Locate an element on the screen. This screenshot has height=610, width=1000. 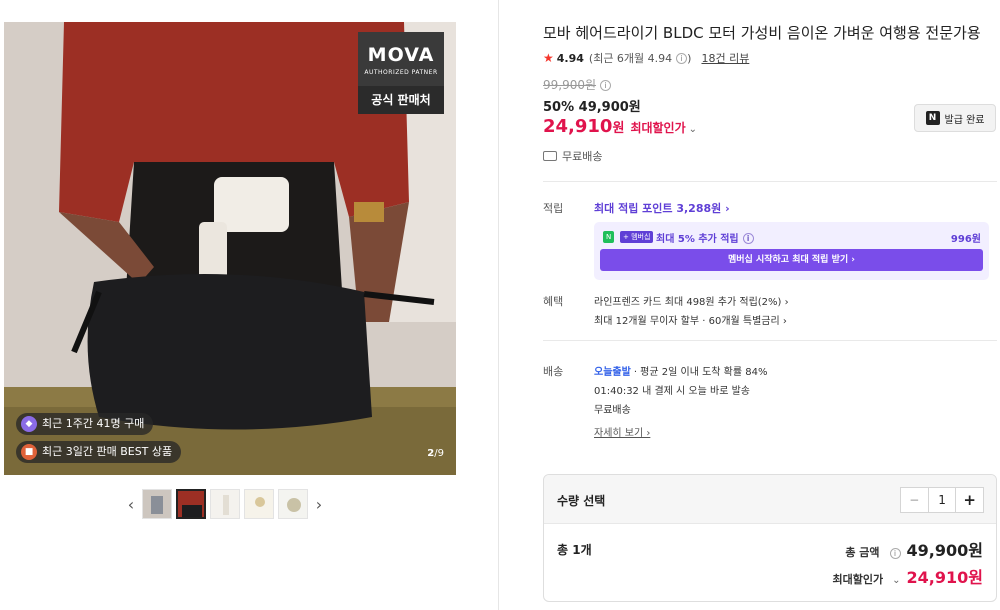
coupon-button-label: 발급 완료 is located at coordinates (964, 120).